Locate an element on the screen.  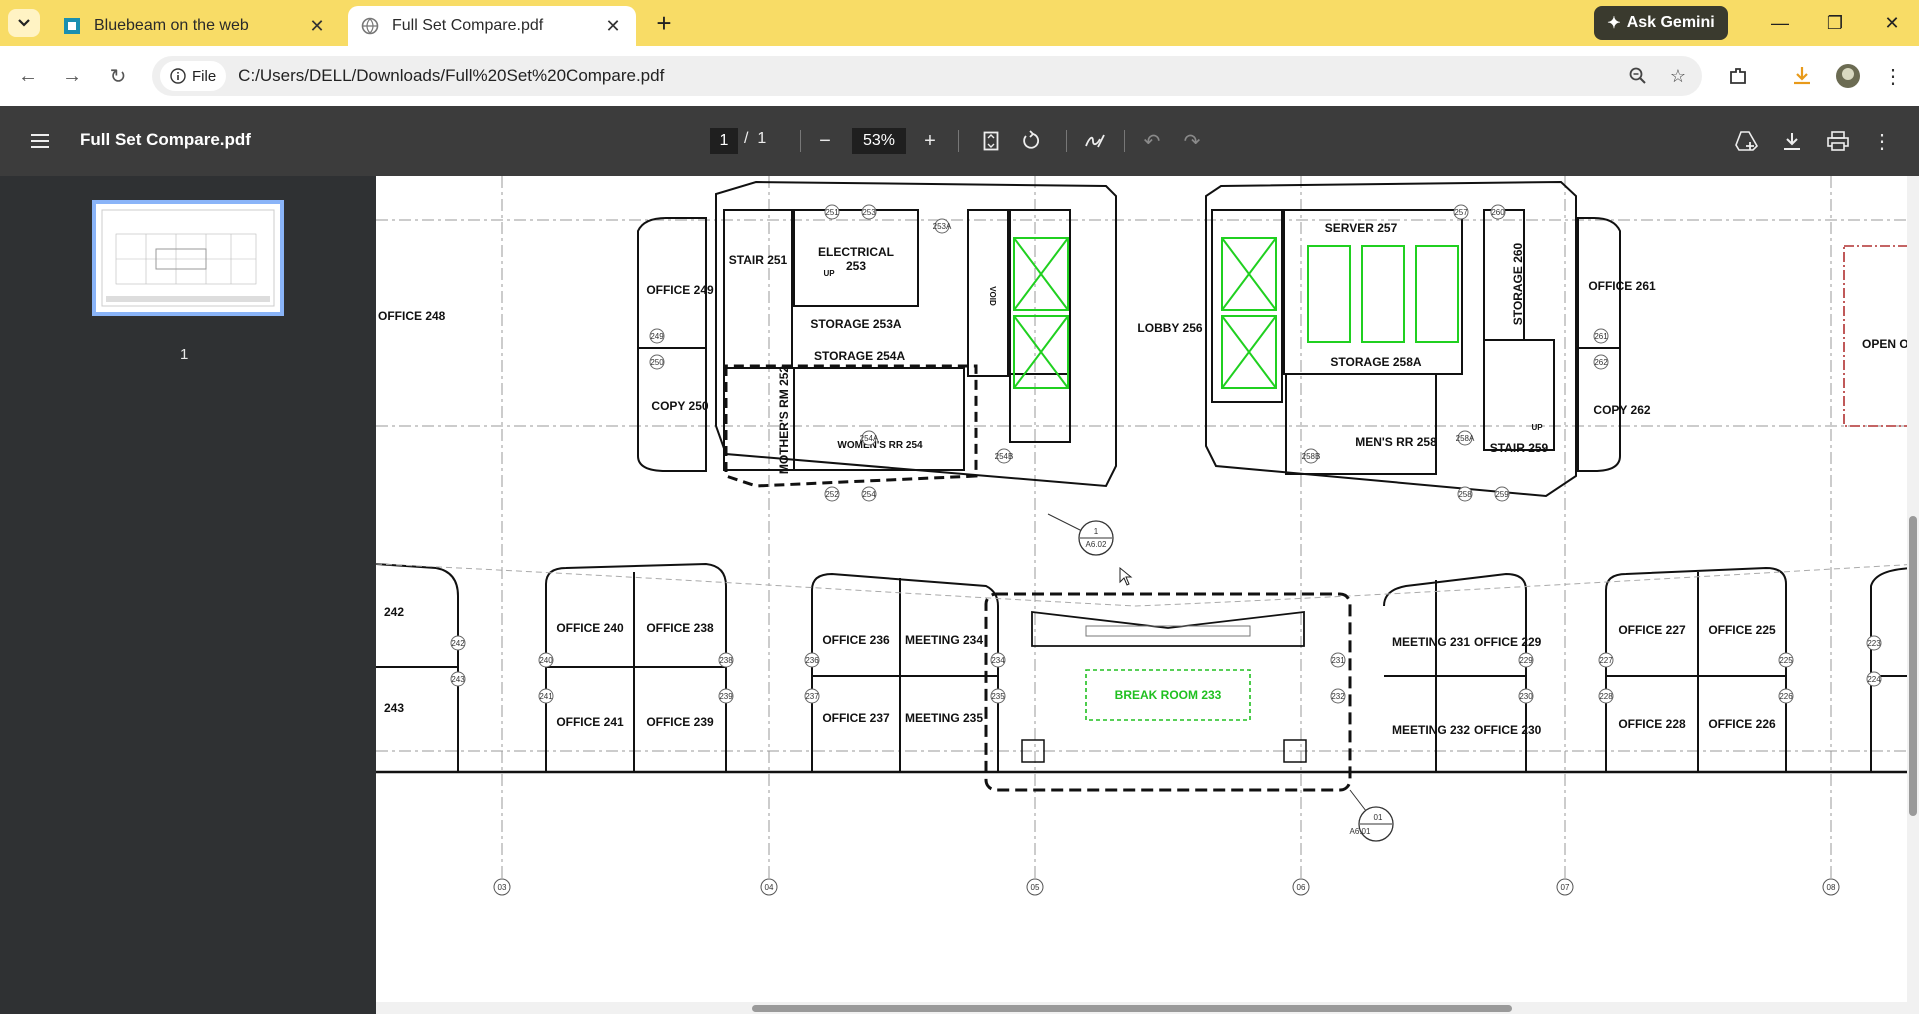
svg-text: 230 is located at coordinates (1526, 696).